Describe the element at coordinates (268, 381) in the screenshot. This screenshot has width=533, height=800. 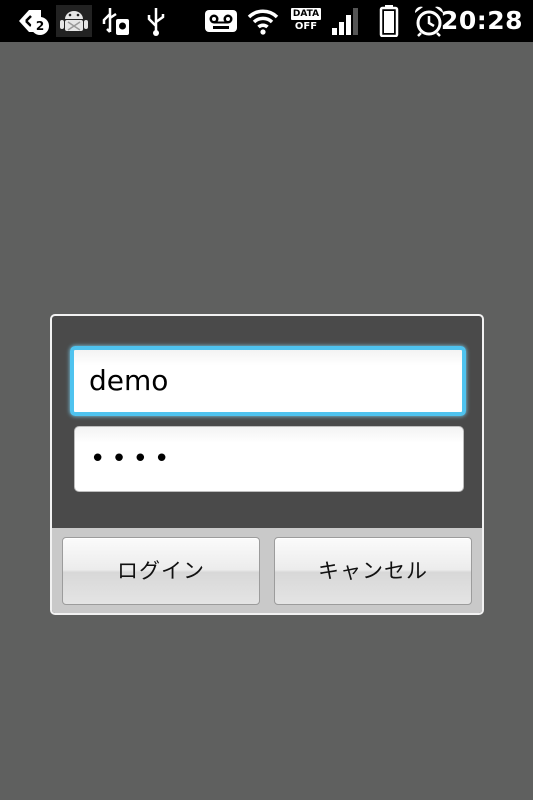
I see `username-field: demo` at that location.